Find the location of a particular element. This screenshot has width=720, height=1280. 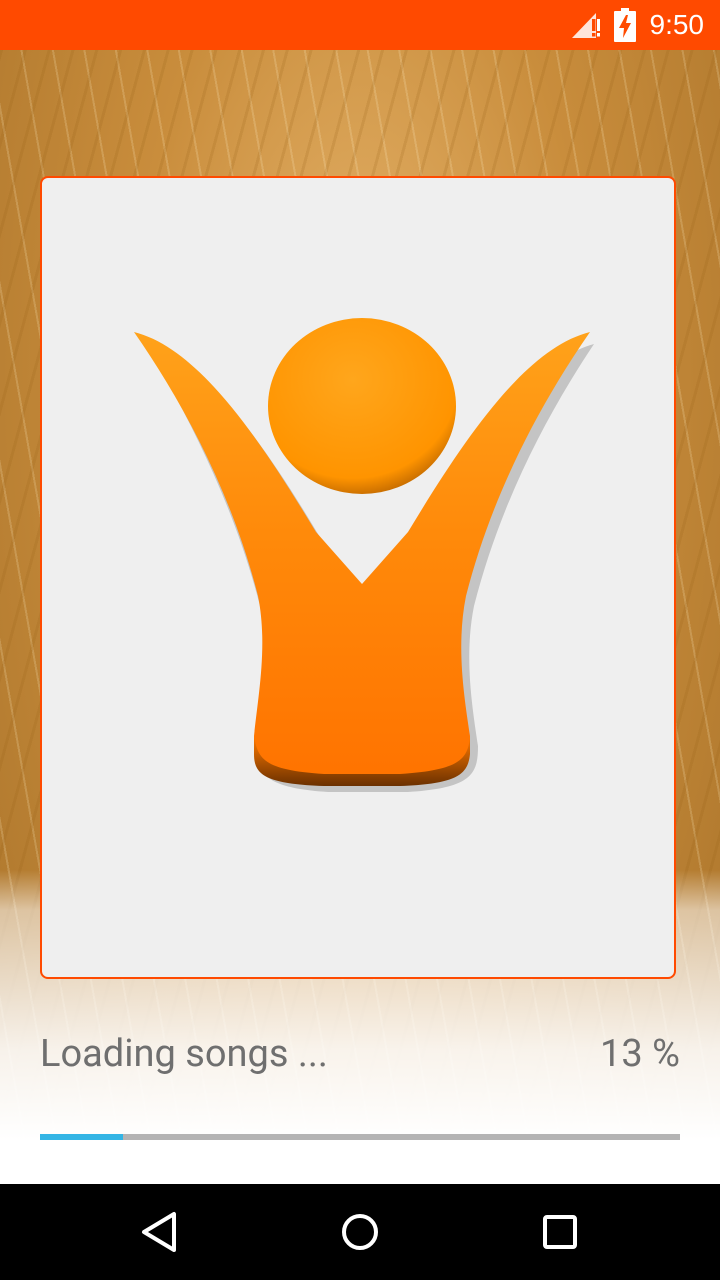

navigation-bar is located at coordinates (360, 1232).